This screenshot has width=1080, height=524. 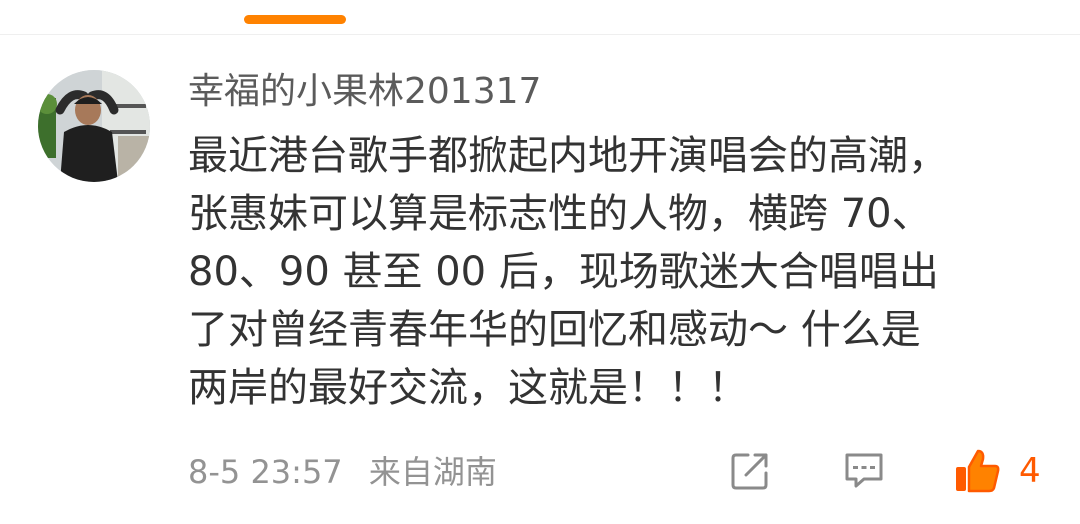 What do you see at coordinates (432, 472) in the screenshot?
I see `source-location: 来自湖南` at bounding box center [432, 472].